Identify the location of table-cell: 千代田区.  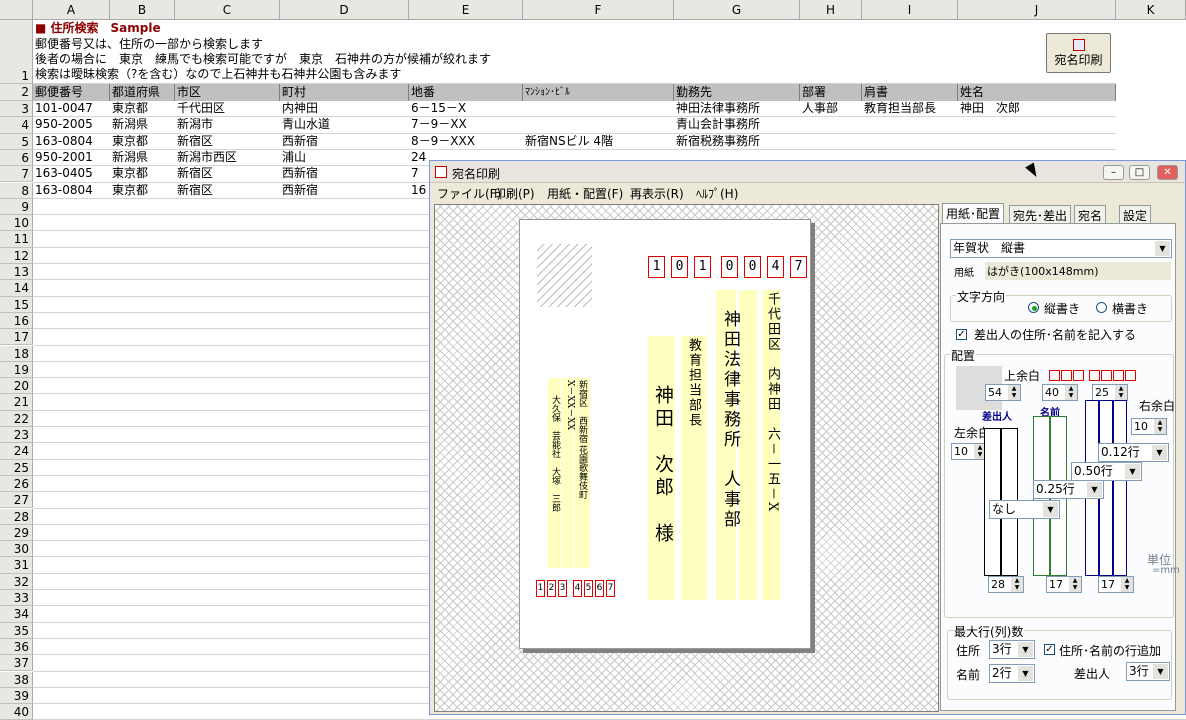
(200, 108).